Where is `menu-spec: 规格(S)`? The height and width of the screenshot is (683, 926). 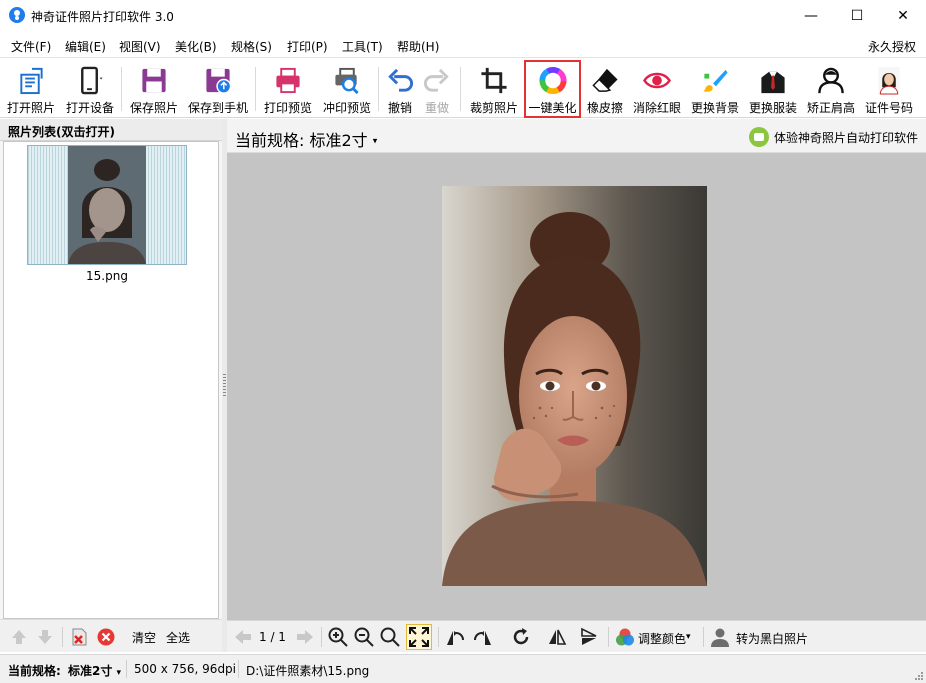 menu-spec: 规格(S) is located at coordinates (251, 46).